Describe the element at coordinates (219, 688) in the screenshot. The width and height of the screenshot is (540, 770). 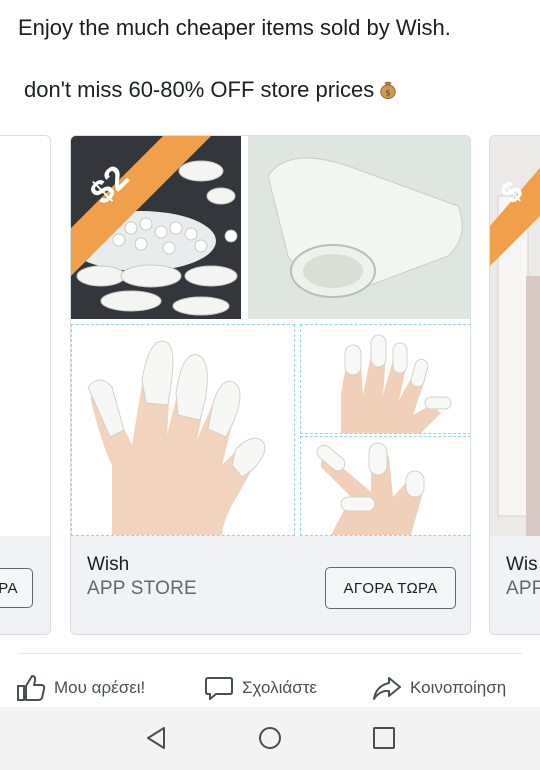
I see `comment-icon` at that location.